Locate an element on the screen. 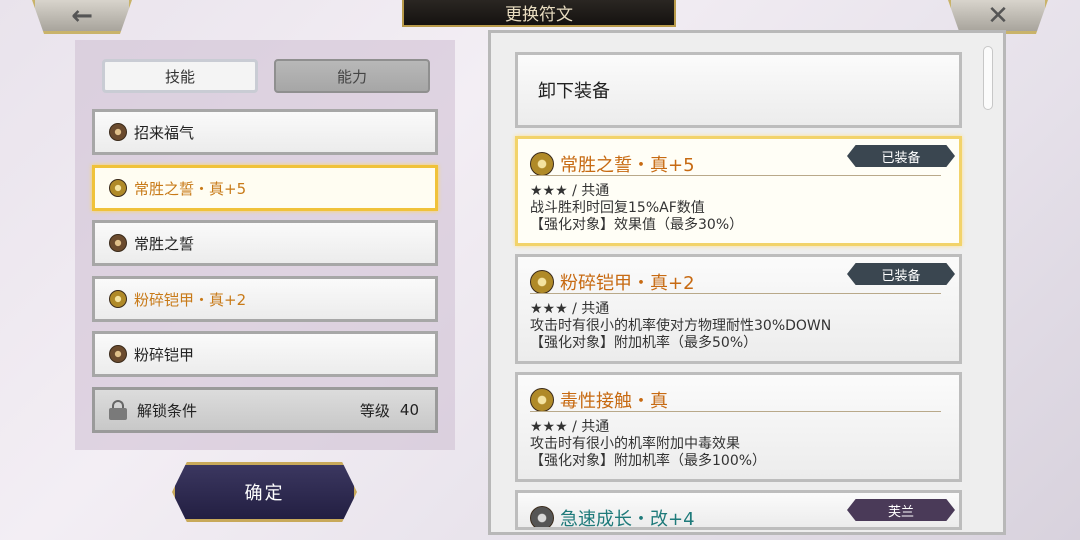 Image resolution: width=1080 pixels, height=540 pixels. card-title: 急速成长・改+4 is located at coordinates (612, 517).